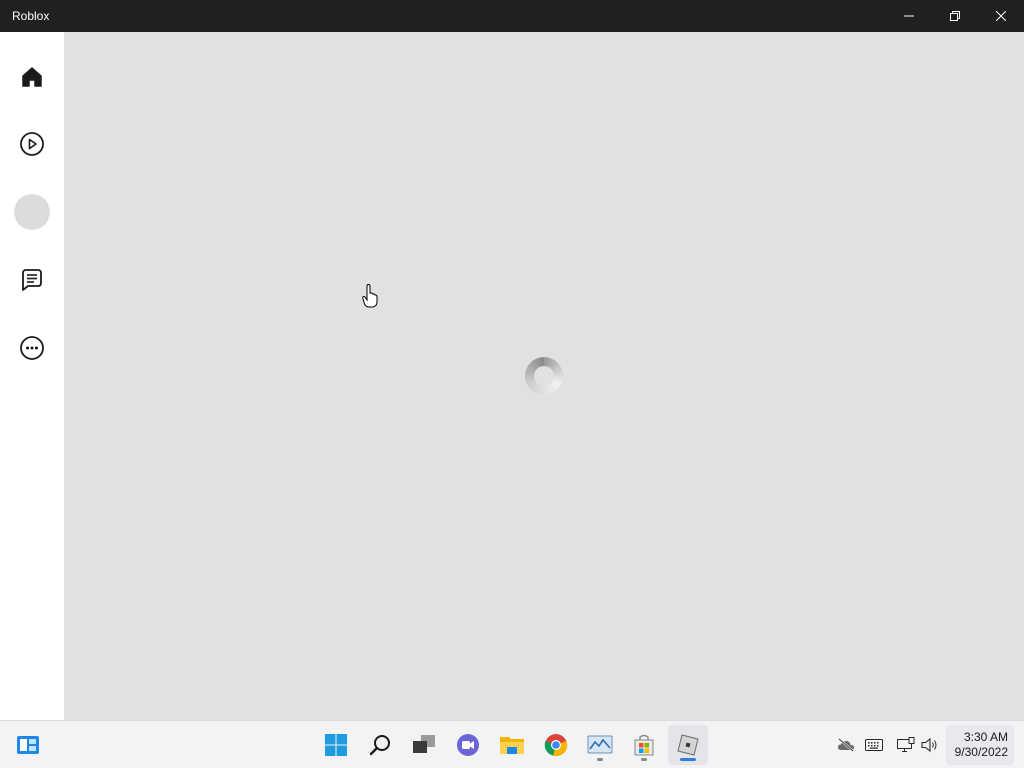  I want to click on search-button, so click(380, 745).